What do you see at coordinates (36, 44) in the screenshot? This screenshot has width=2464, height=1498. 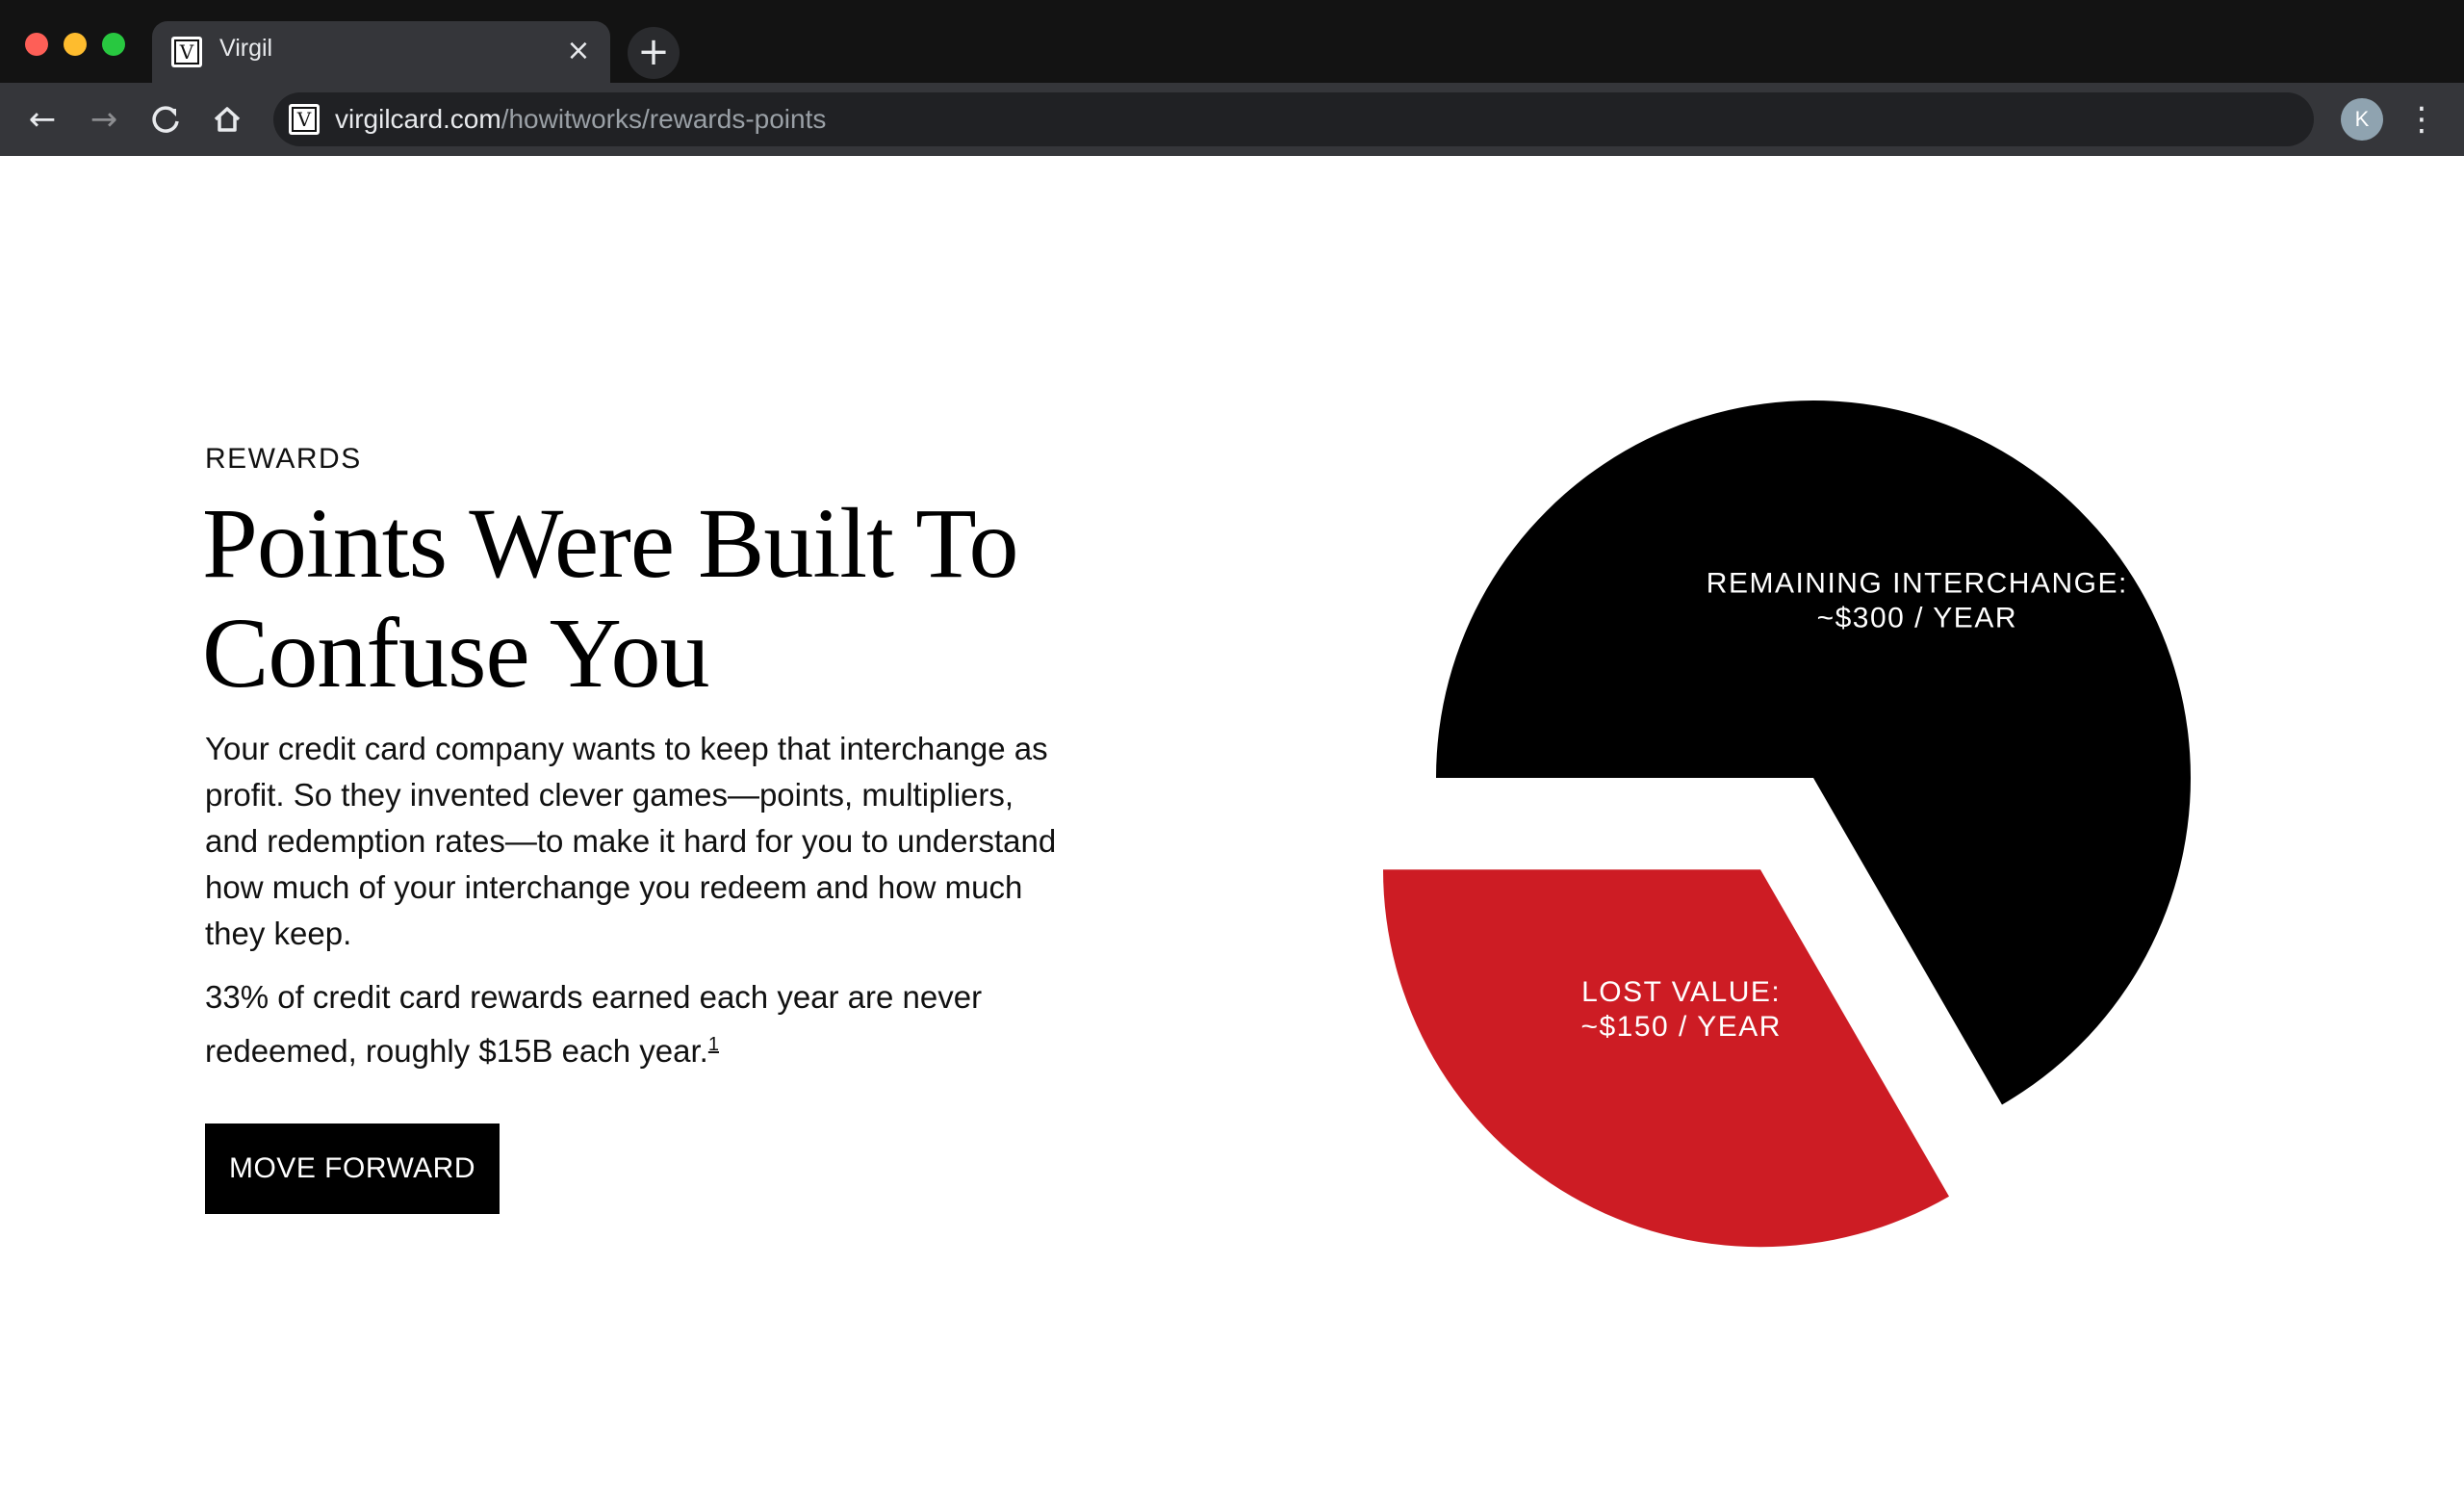 I see `close-window-button` at bounding box center [36, 44].